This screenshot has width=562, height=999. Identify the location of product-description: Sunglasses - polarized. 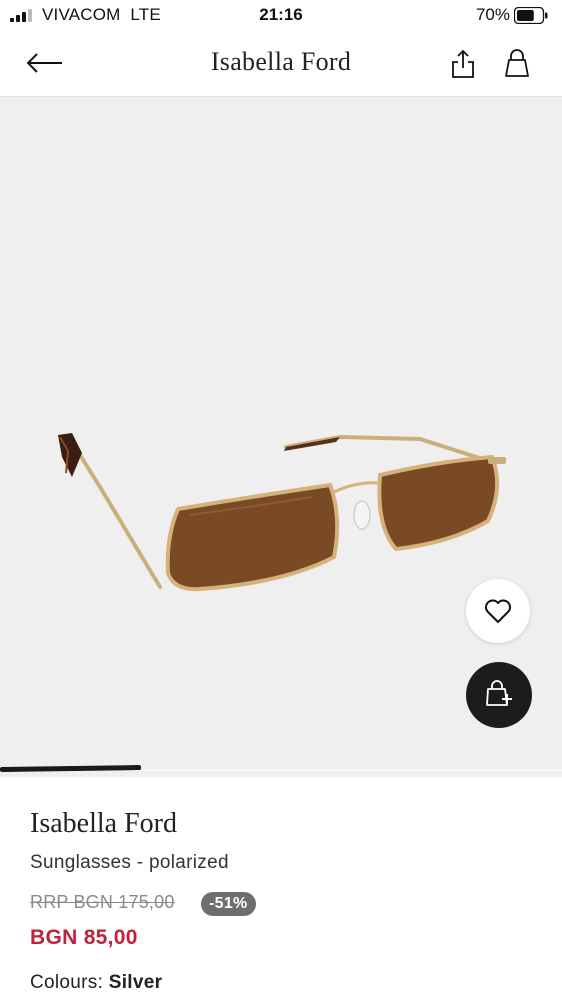
(129, 862).